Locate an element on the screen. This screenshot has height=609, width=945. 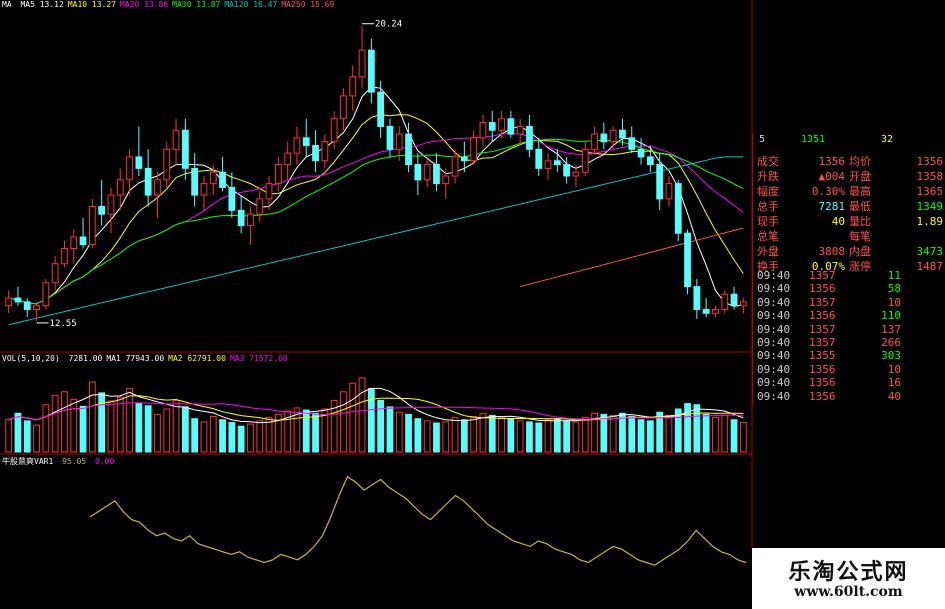
quote-value: 1358 is located at coordinates (930, 176).